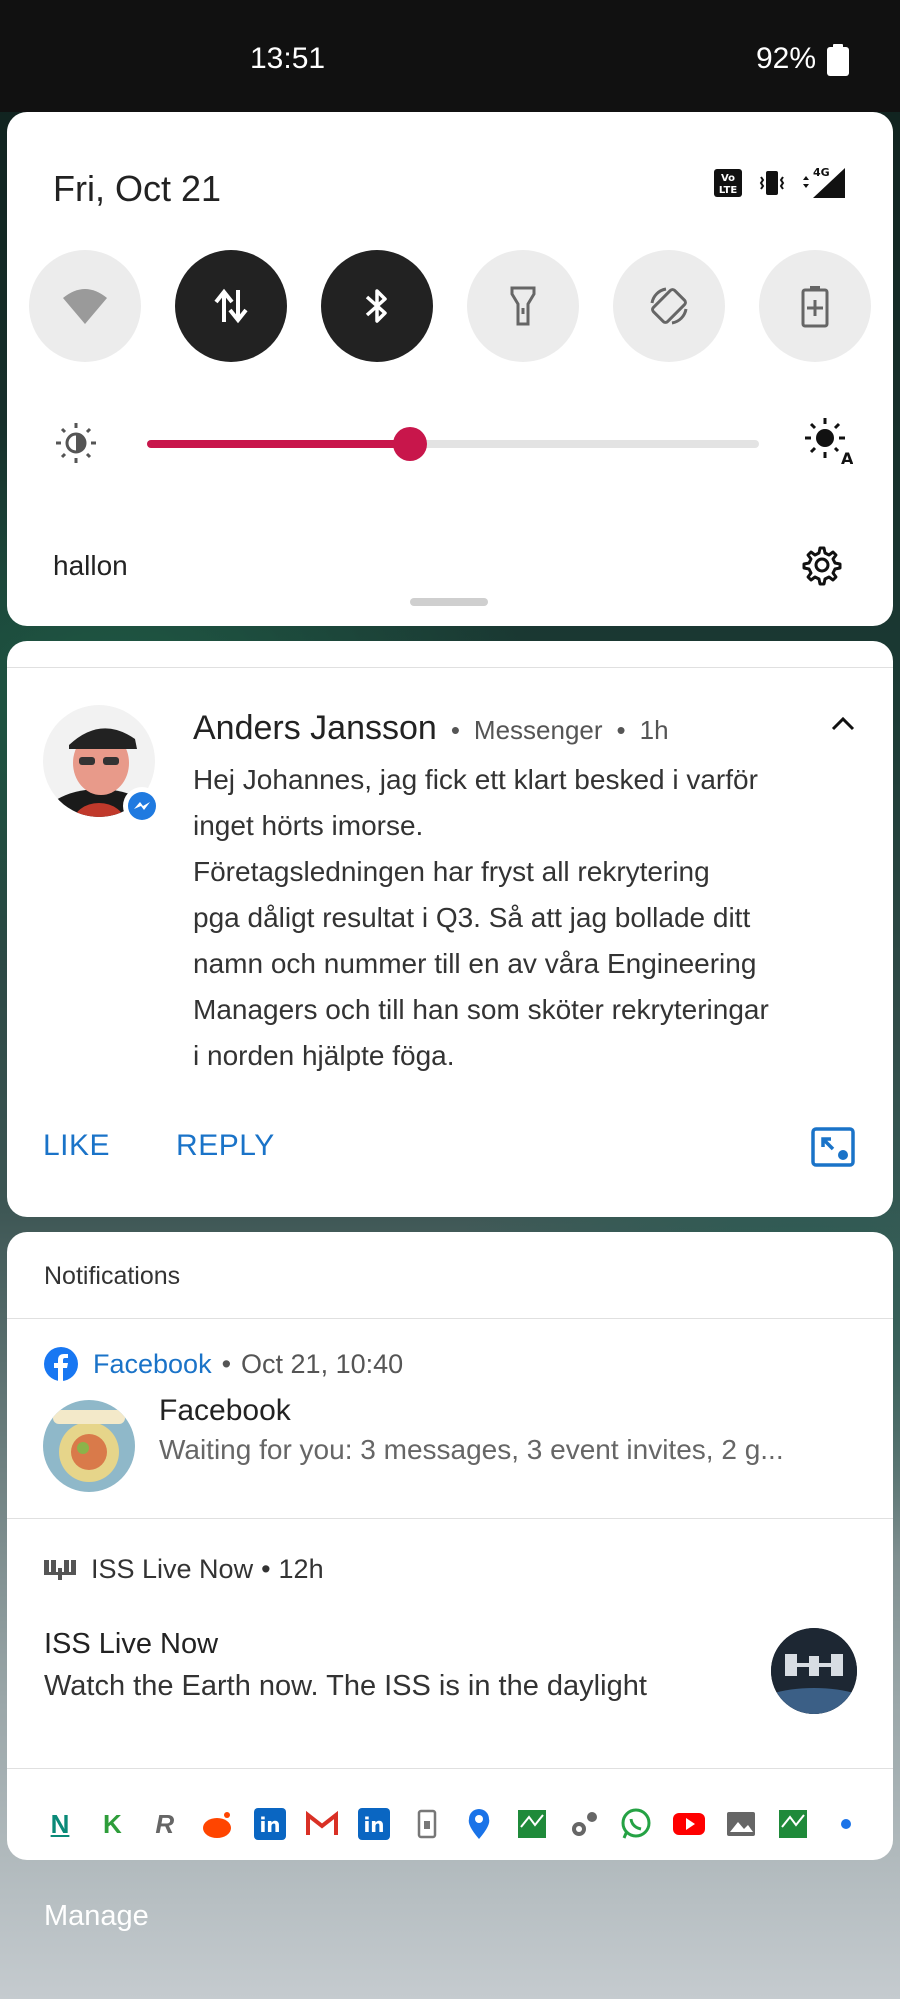 The width and height of the screenshot is (900, 1999). Describe the element at coordinates (89, 1446) in the screenshot. I see `facebook-thumbnail` at that location.